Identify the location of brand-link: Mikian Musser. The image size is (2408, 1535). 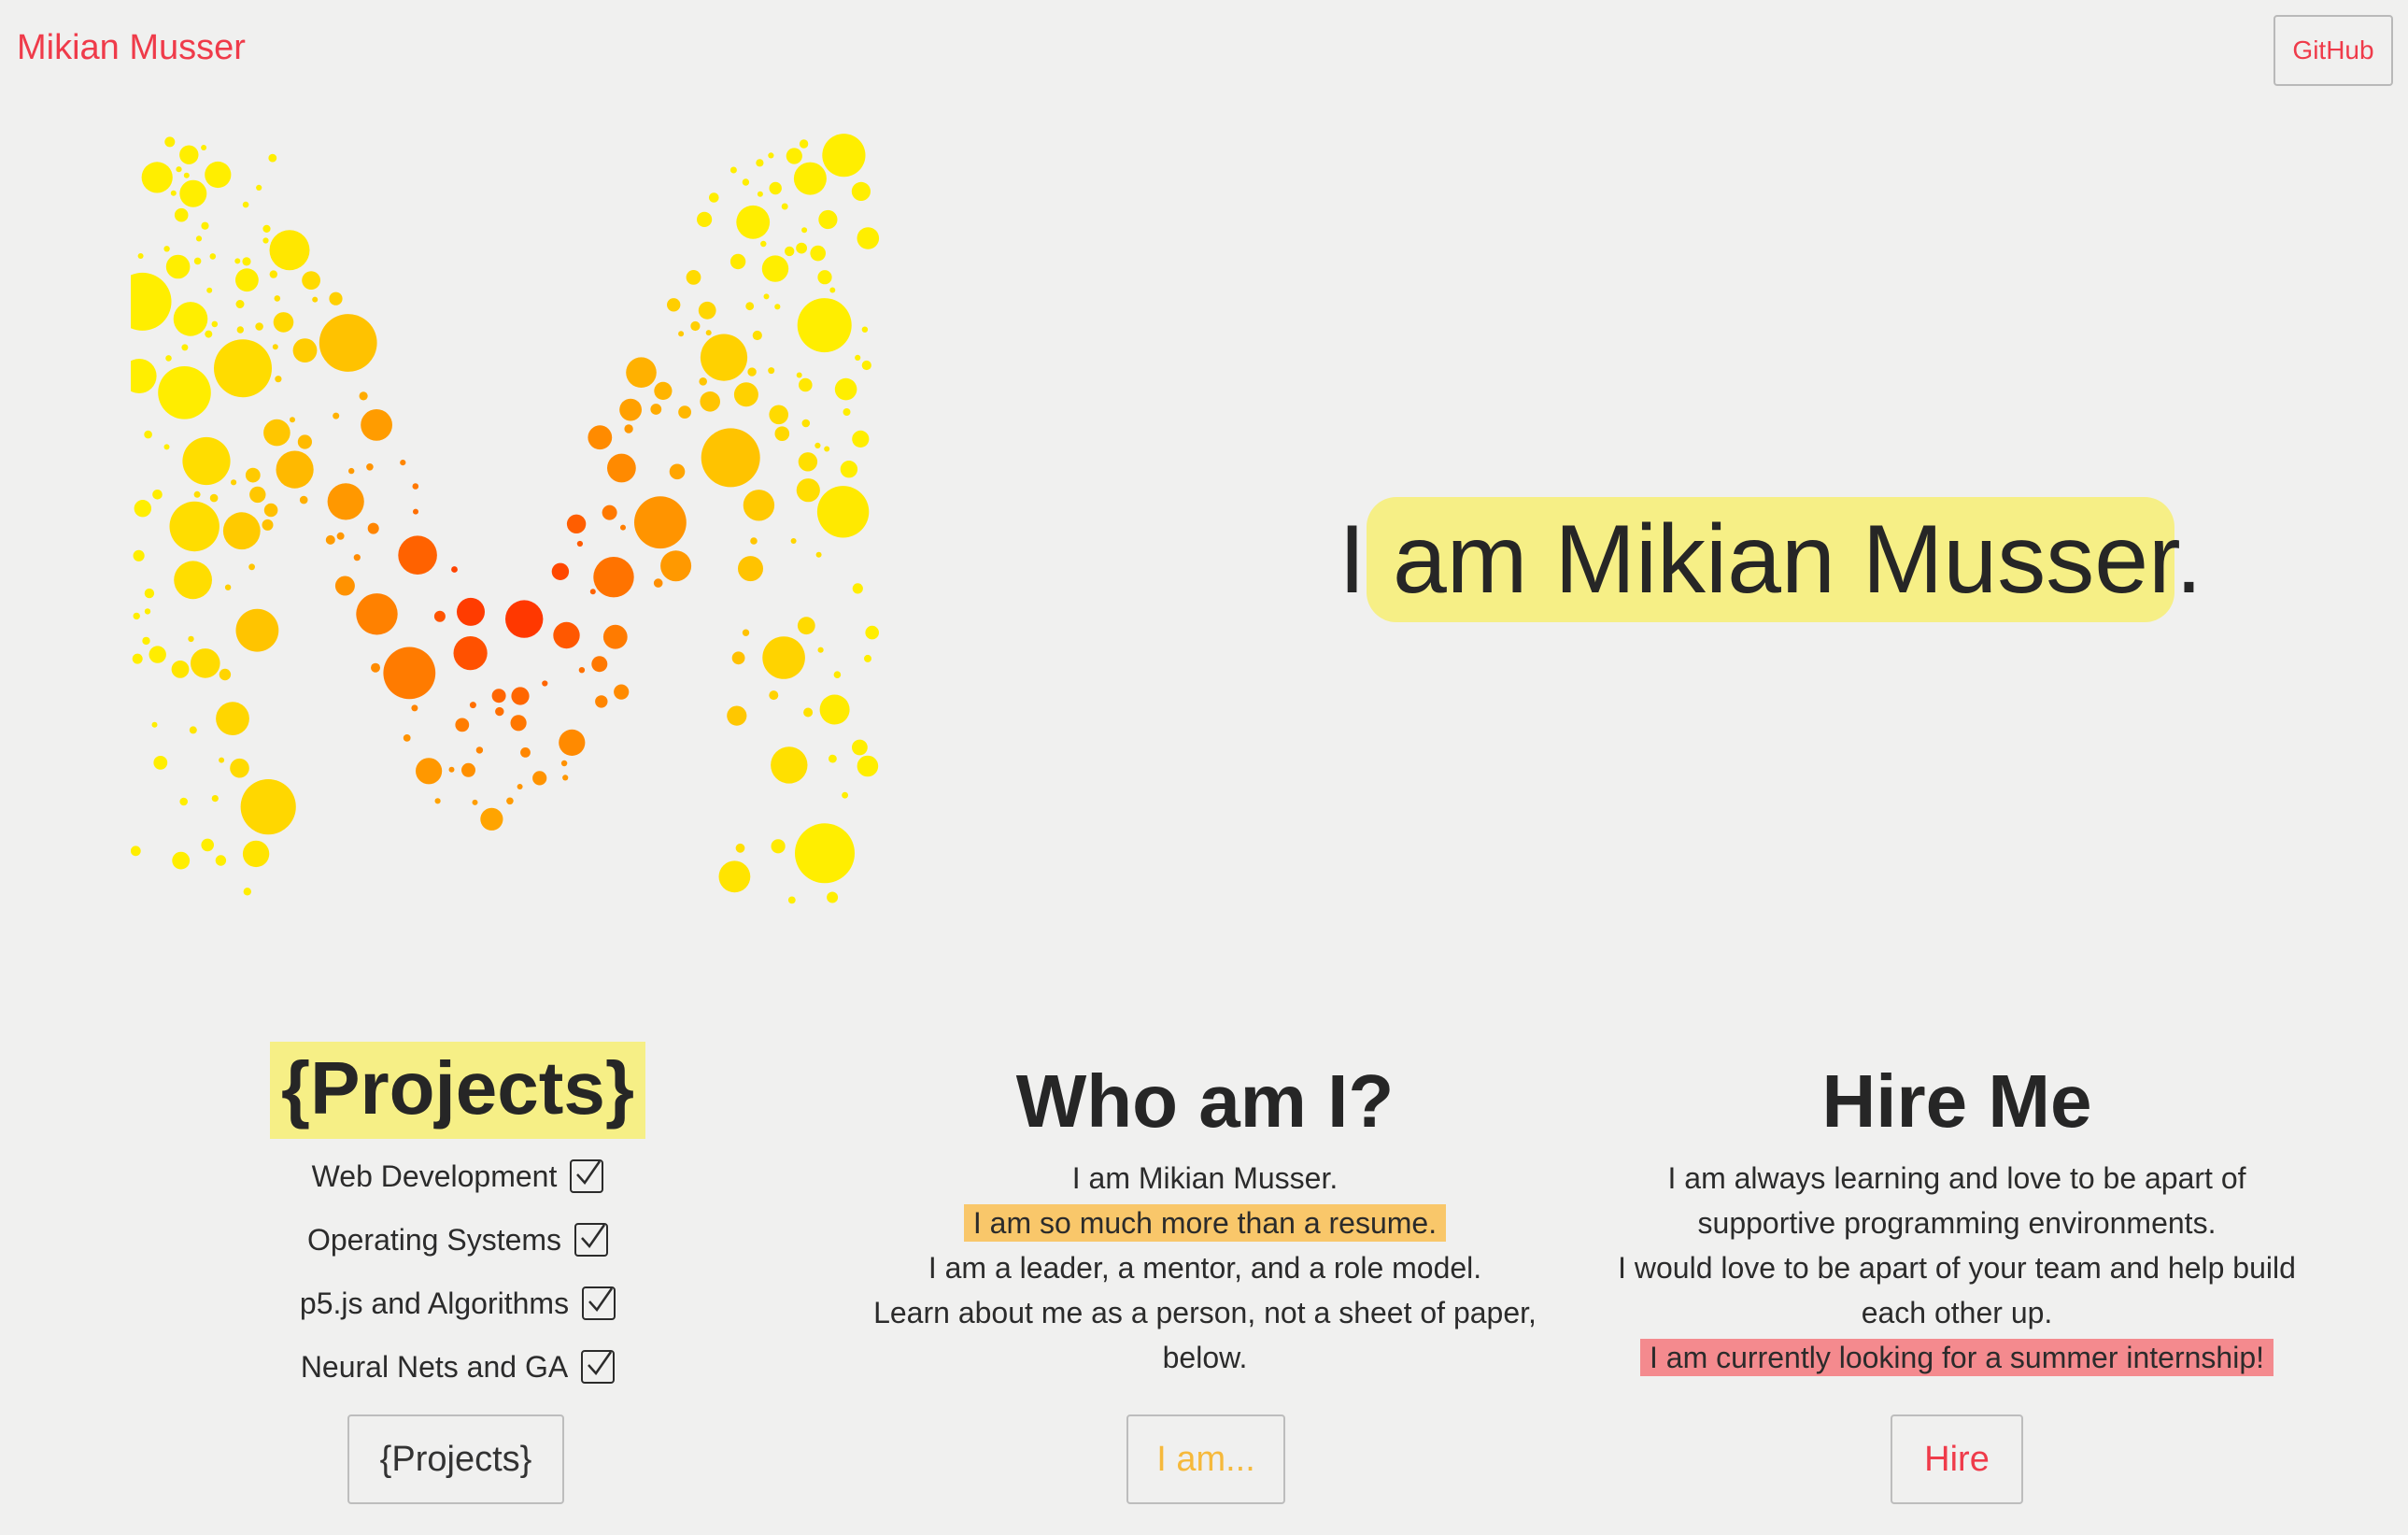
(131, 48).